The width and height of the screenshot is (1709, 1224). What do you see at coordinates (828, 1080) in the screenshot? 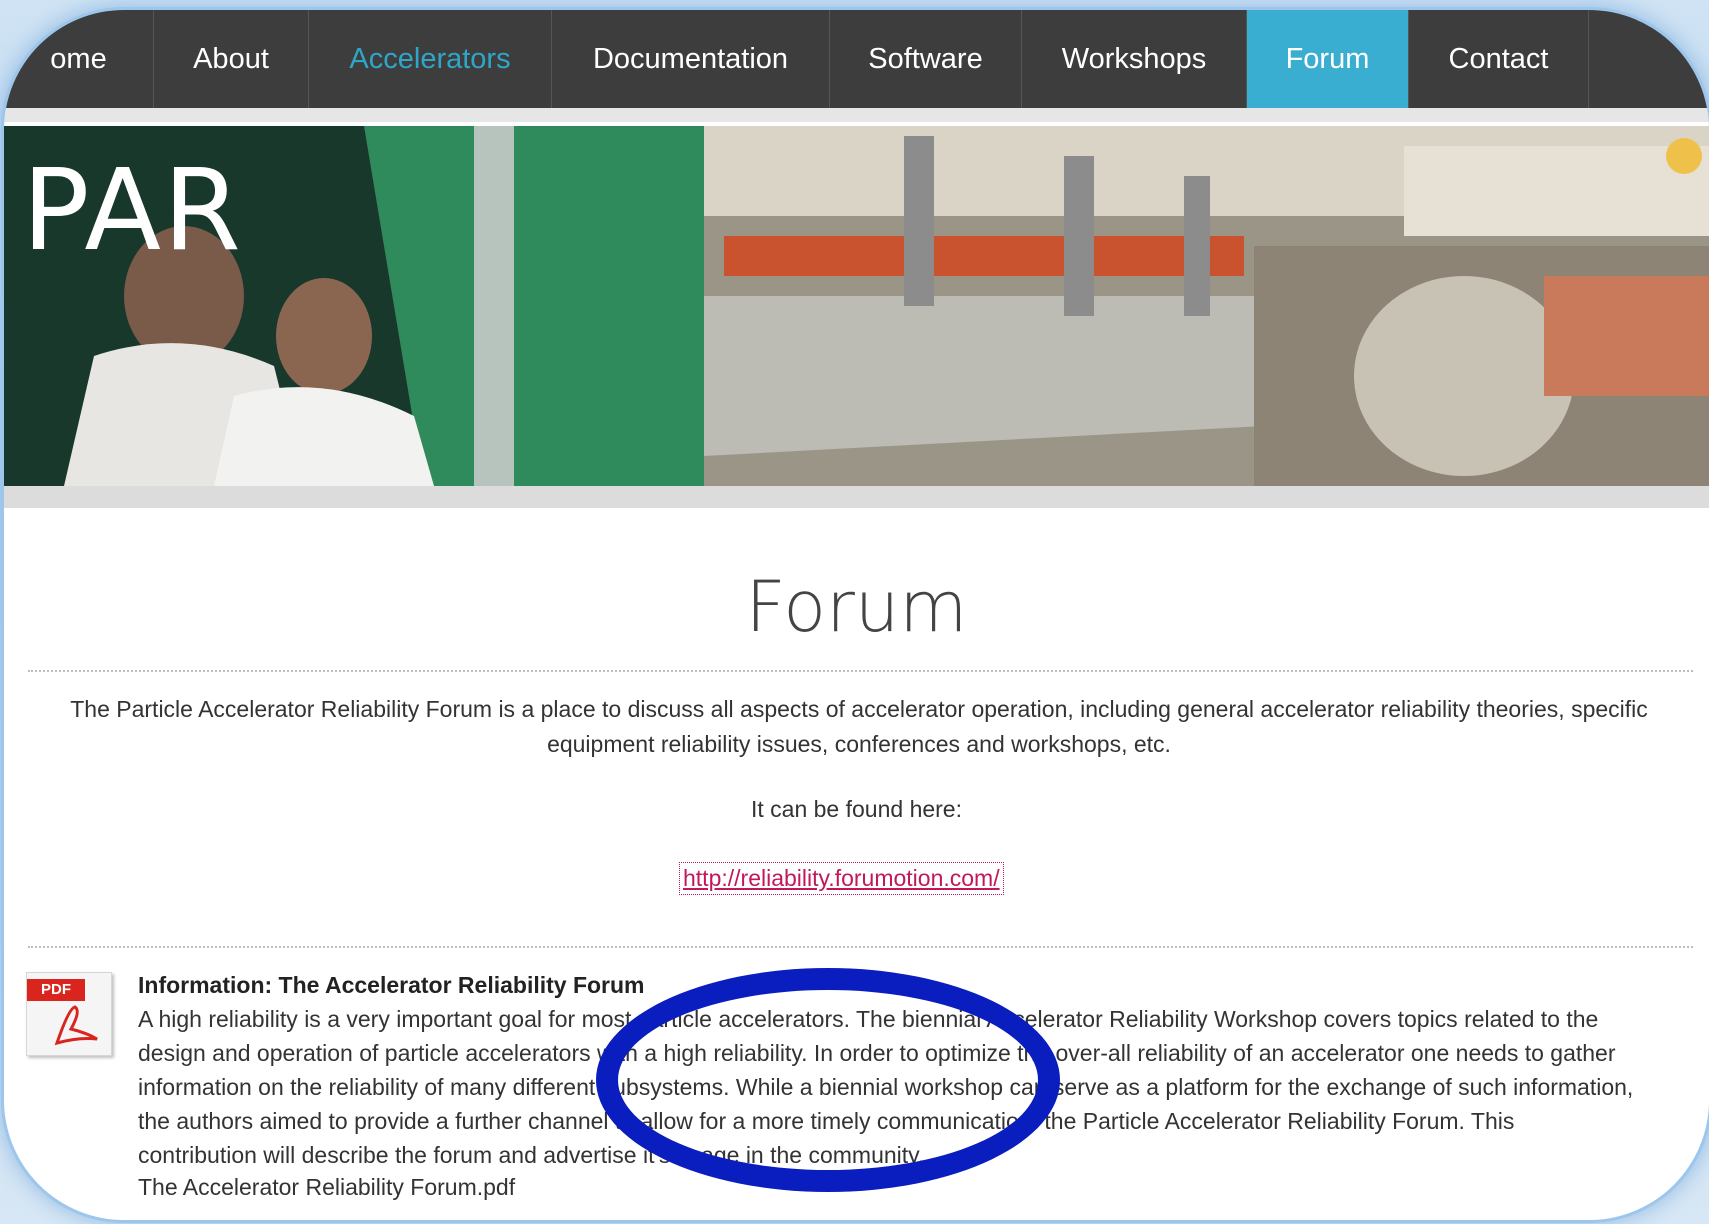
I see `circle-annotation` at bounding box center [828, 1080].